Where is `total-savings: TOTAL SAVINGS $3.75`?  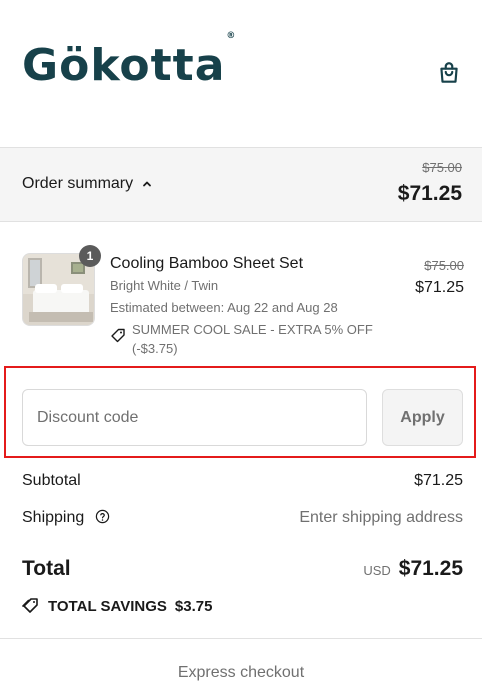 total-savings: TOTAL SAVINGS $3.75 is located at coordinates (117, 606).